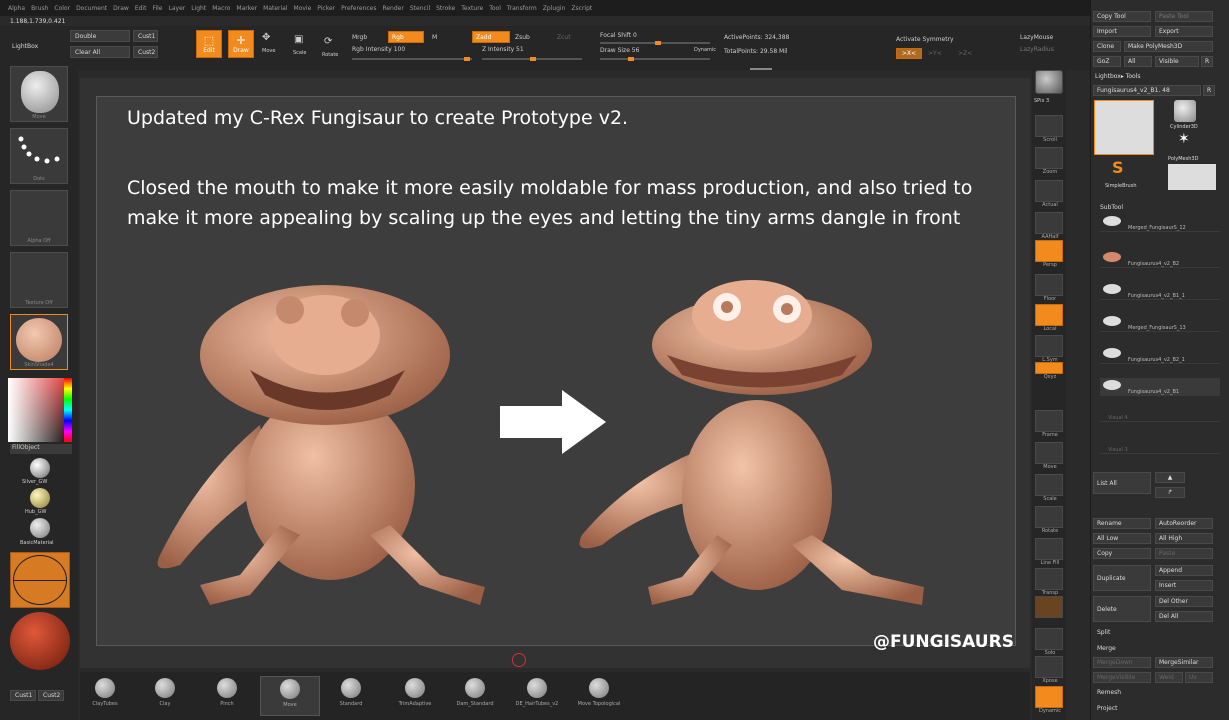  I want to click on hub-material-icon, so click(40, 498).